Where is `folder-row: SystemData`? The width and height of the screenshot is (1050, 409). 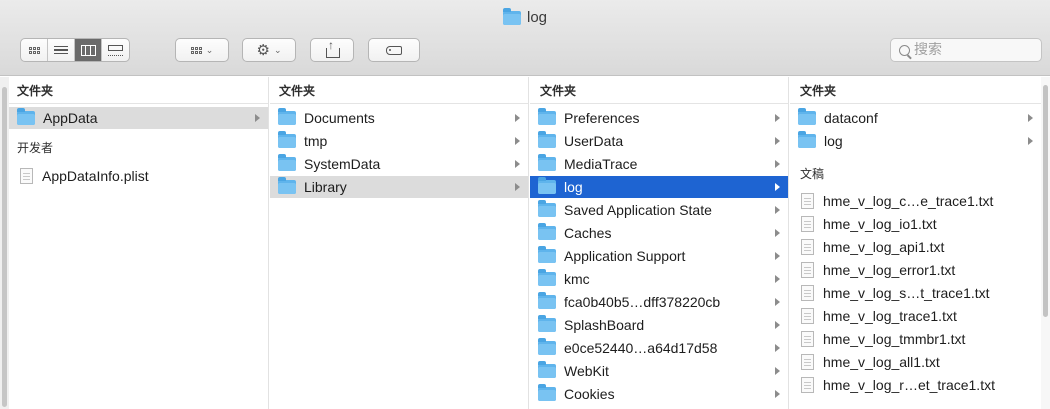 folder-row: SystemData is located at coordinates (399, 164).